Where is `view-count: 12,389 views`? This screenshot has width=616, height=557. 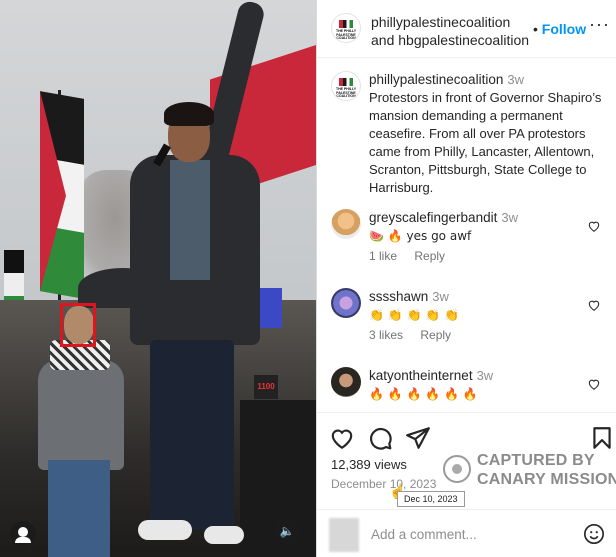
view-count: 12,389 views is located at coordinates (369, 464).